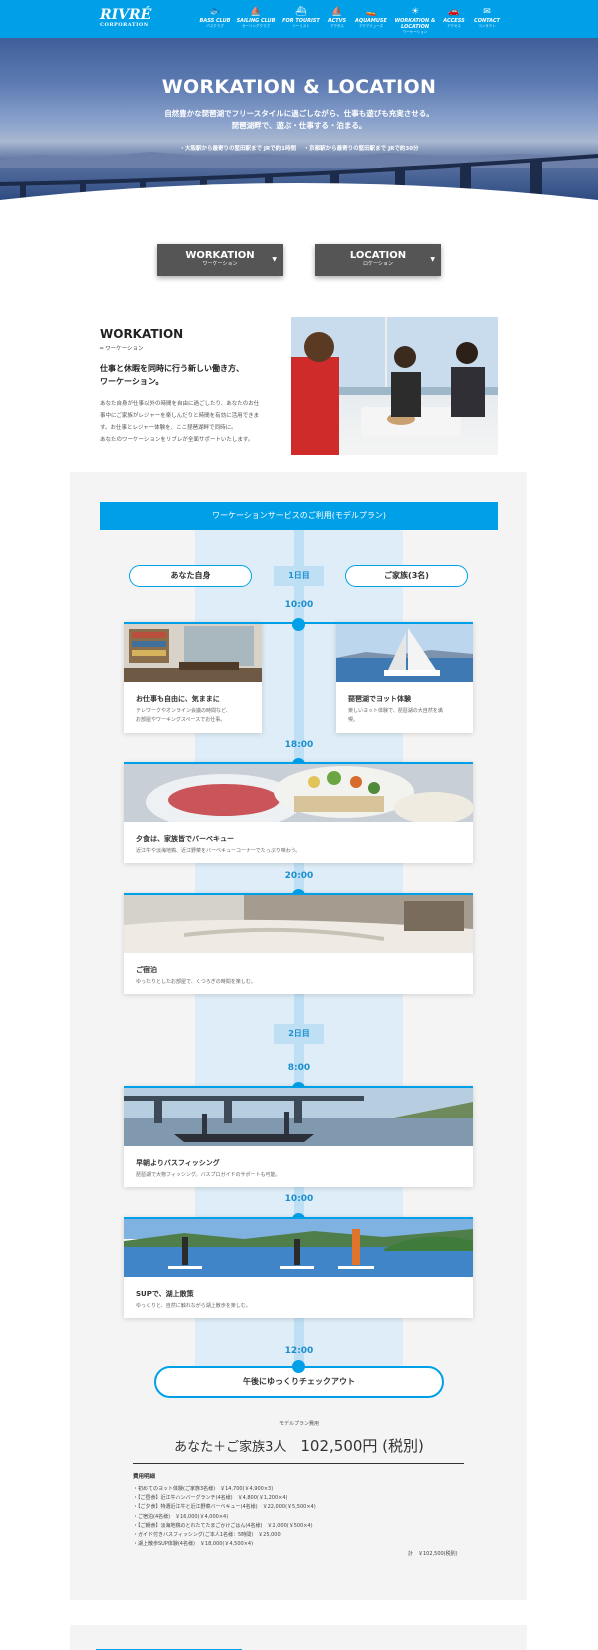 The height and width of the screenshot is (1650, 598). What do you see at coordinates (178, 699) in the screenshot?
I see `card-title: お仕事も自由に、気ままに` at bounding box center [178, 699].